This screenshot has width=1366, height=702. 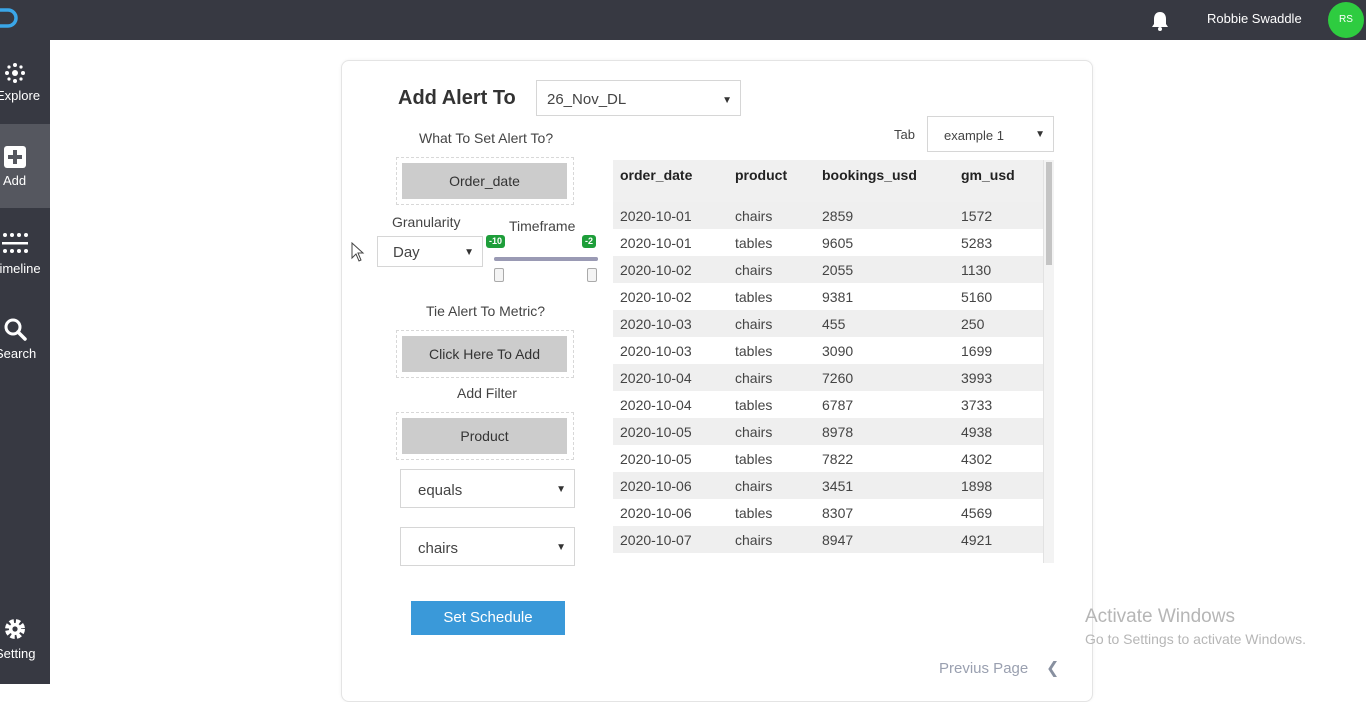 I want to click on table-row: 2020-10-02 tables 9381 5160, so click(x=828, y=296).